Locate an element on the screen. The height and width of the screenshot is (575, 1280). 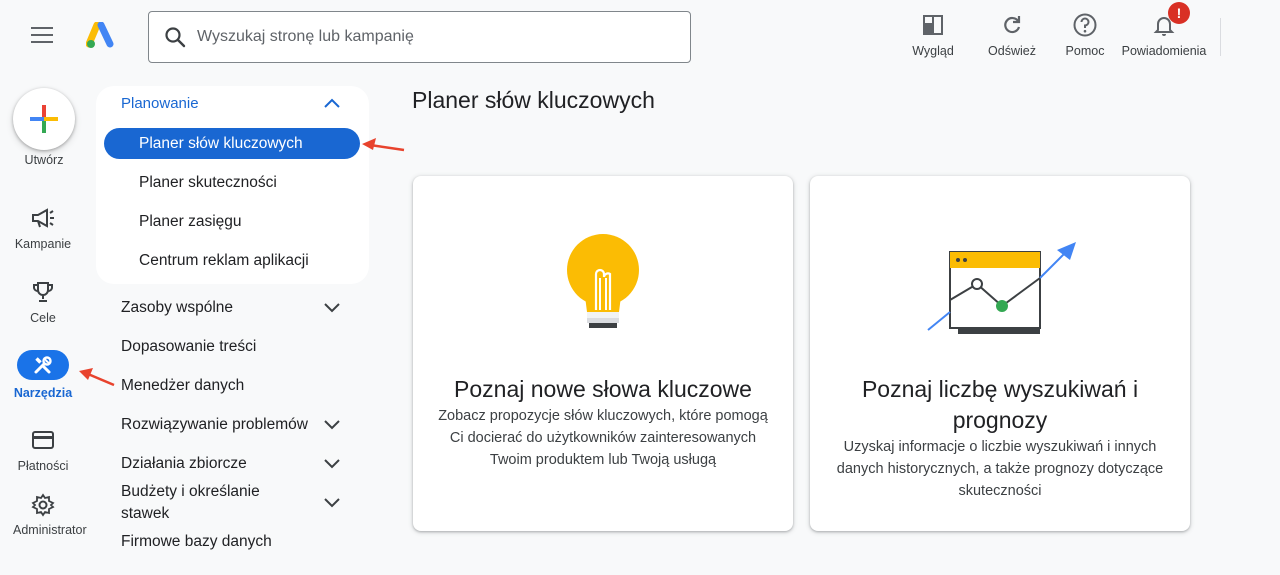
lightbulb-icon is located at coordinates (603, 281).